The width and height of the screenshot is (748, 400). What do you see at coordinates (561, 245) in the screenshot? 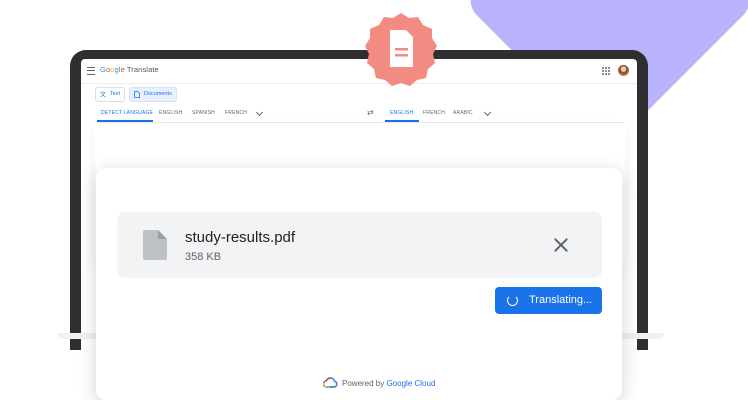
I see `close-icon` at bounding box center [561, 245].